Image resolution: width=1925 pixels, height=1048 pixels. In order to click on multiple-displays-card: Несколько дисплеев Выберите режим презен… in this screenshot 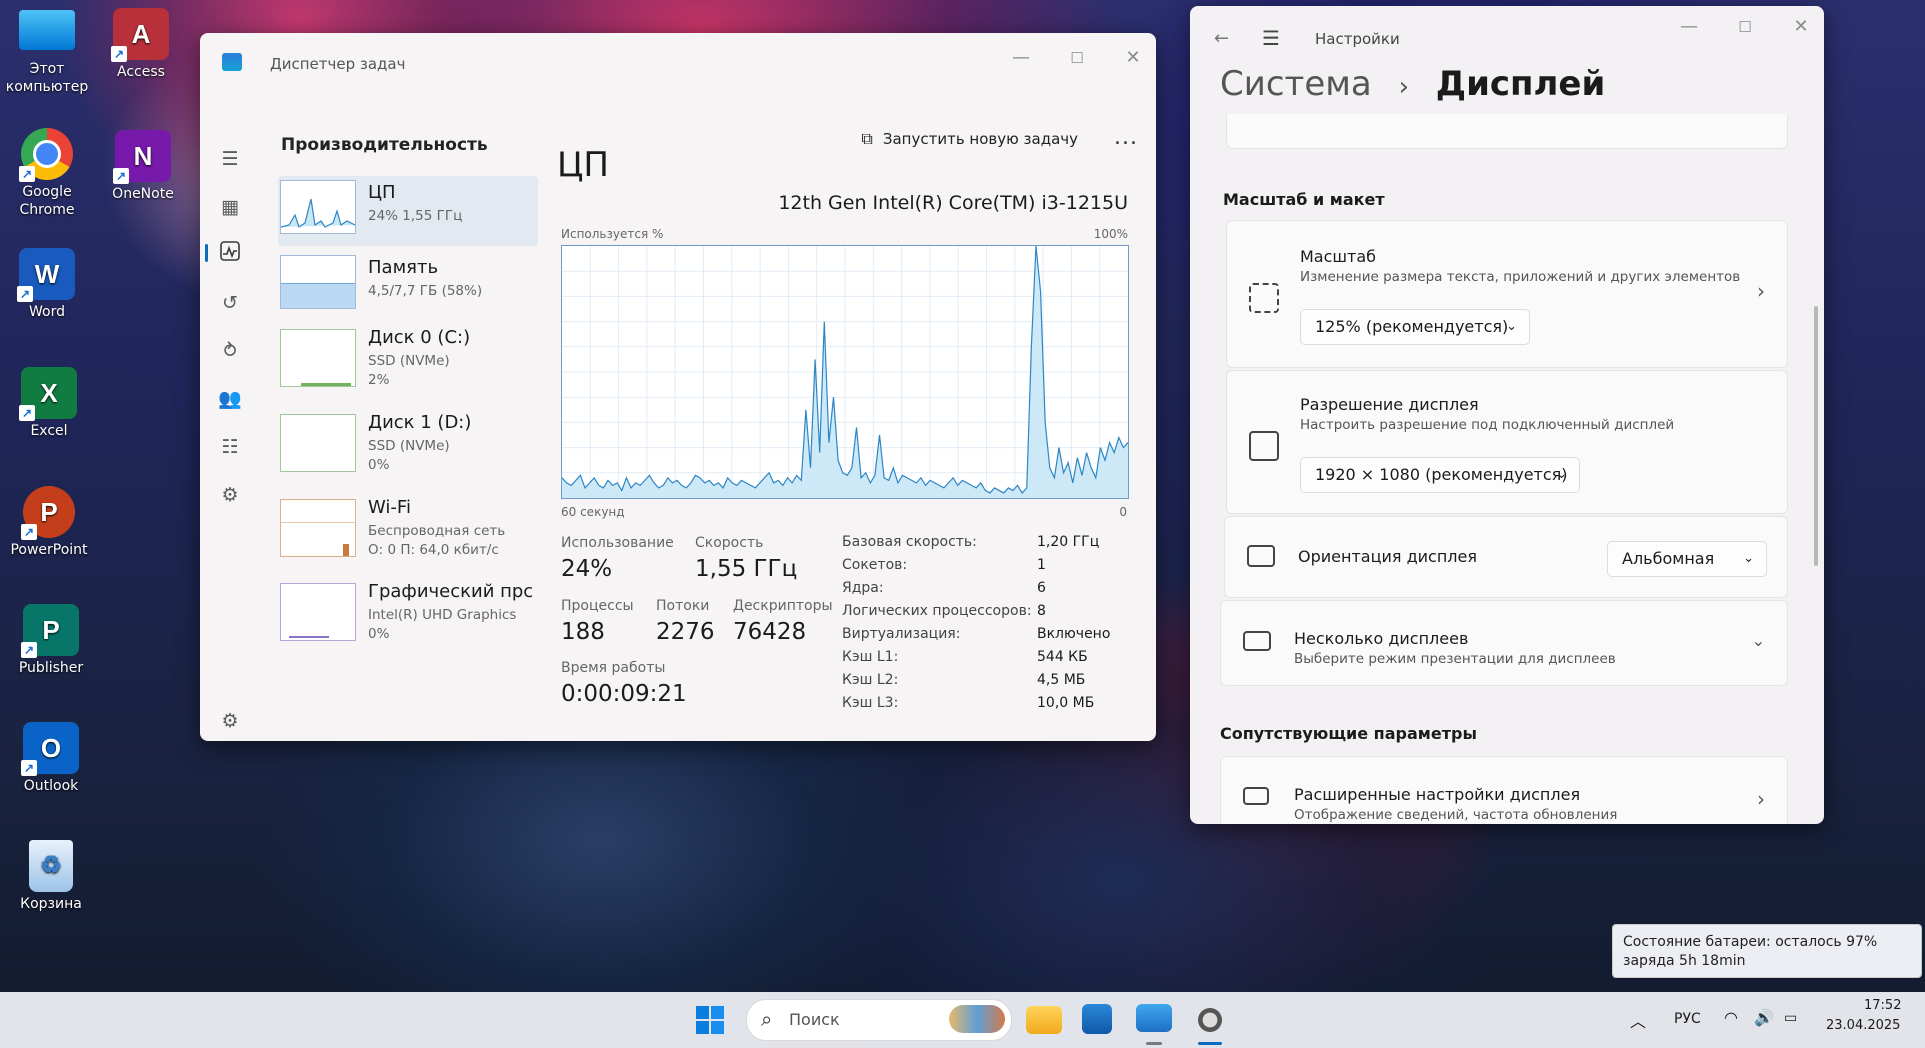, I will do `click(1504, 643)`.